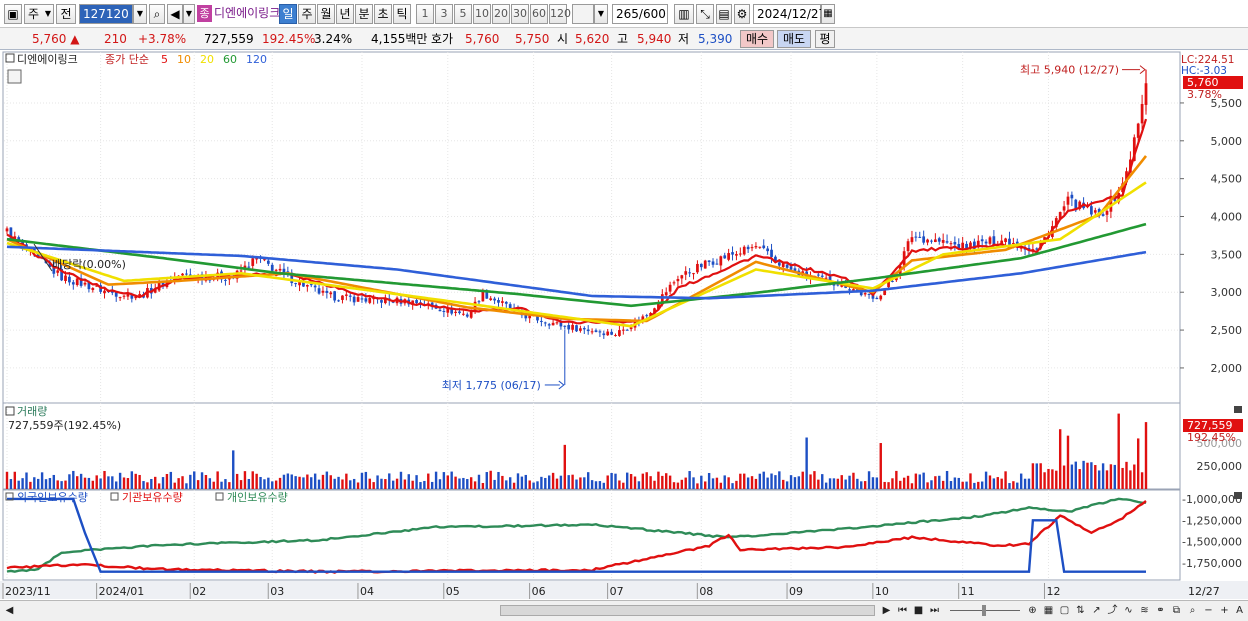 Image resolution: width=1248 pixels, height=621 pixels. I want to click on interval-button: 10, so click(482, 14).